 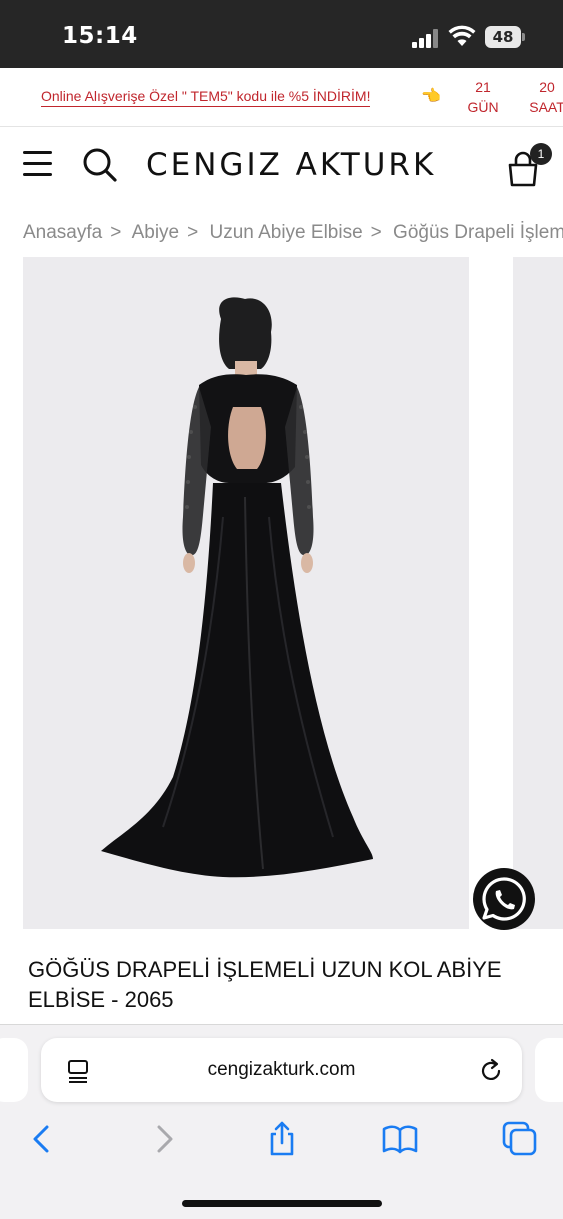 What do you see at coordinates (62, 232) in the screenshot?
I see `breadcrumb-home: Anasayfa` at bounding box center [62, 232].